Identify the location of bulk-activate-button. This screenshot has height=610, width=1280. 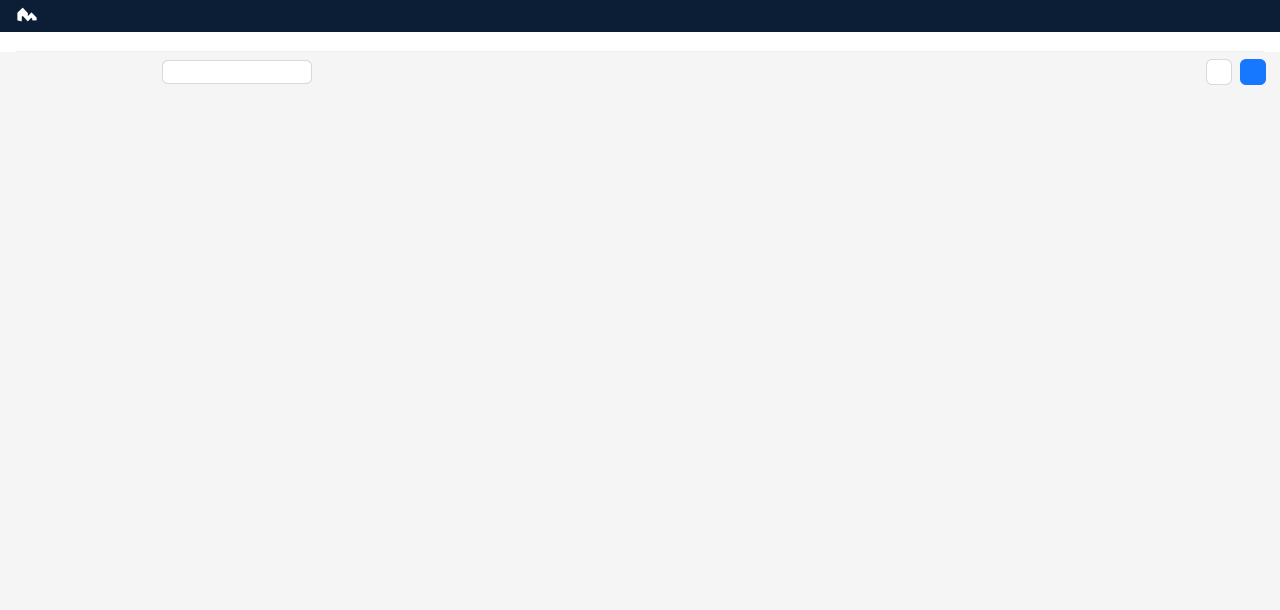
(1219, 72).